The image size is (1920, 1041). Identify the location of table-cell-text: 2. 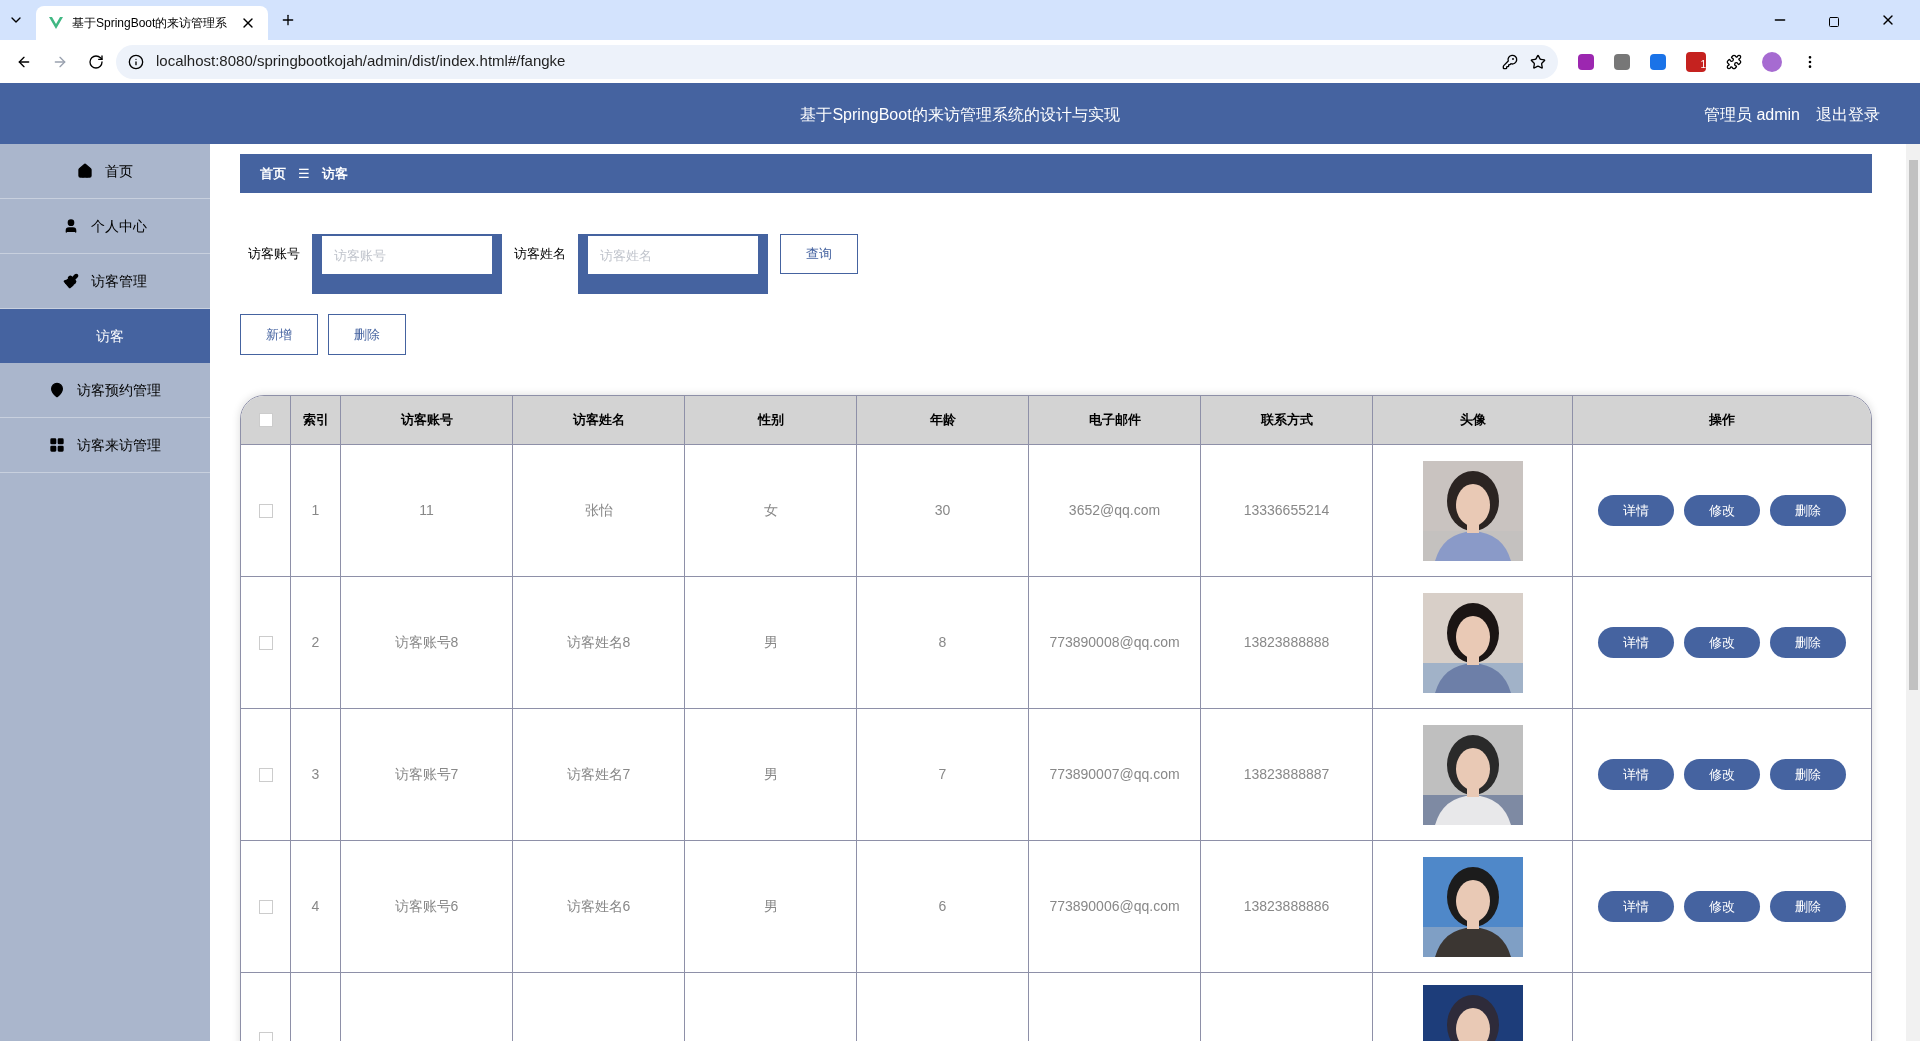
(315, 642).